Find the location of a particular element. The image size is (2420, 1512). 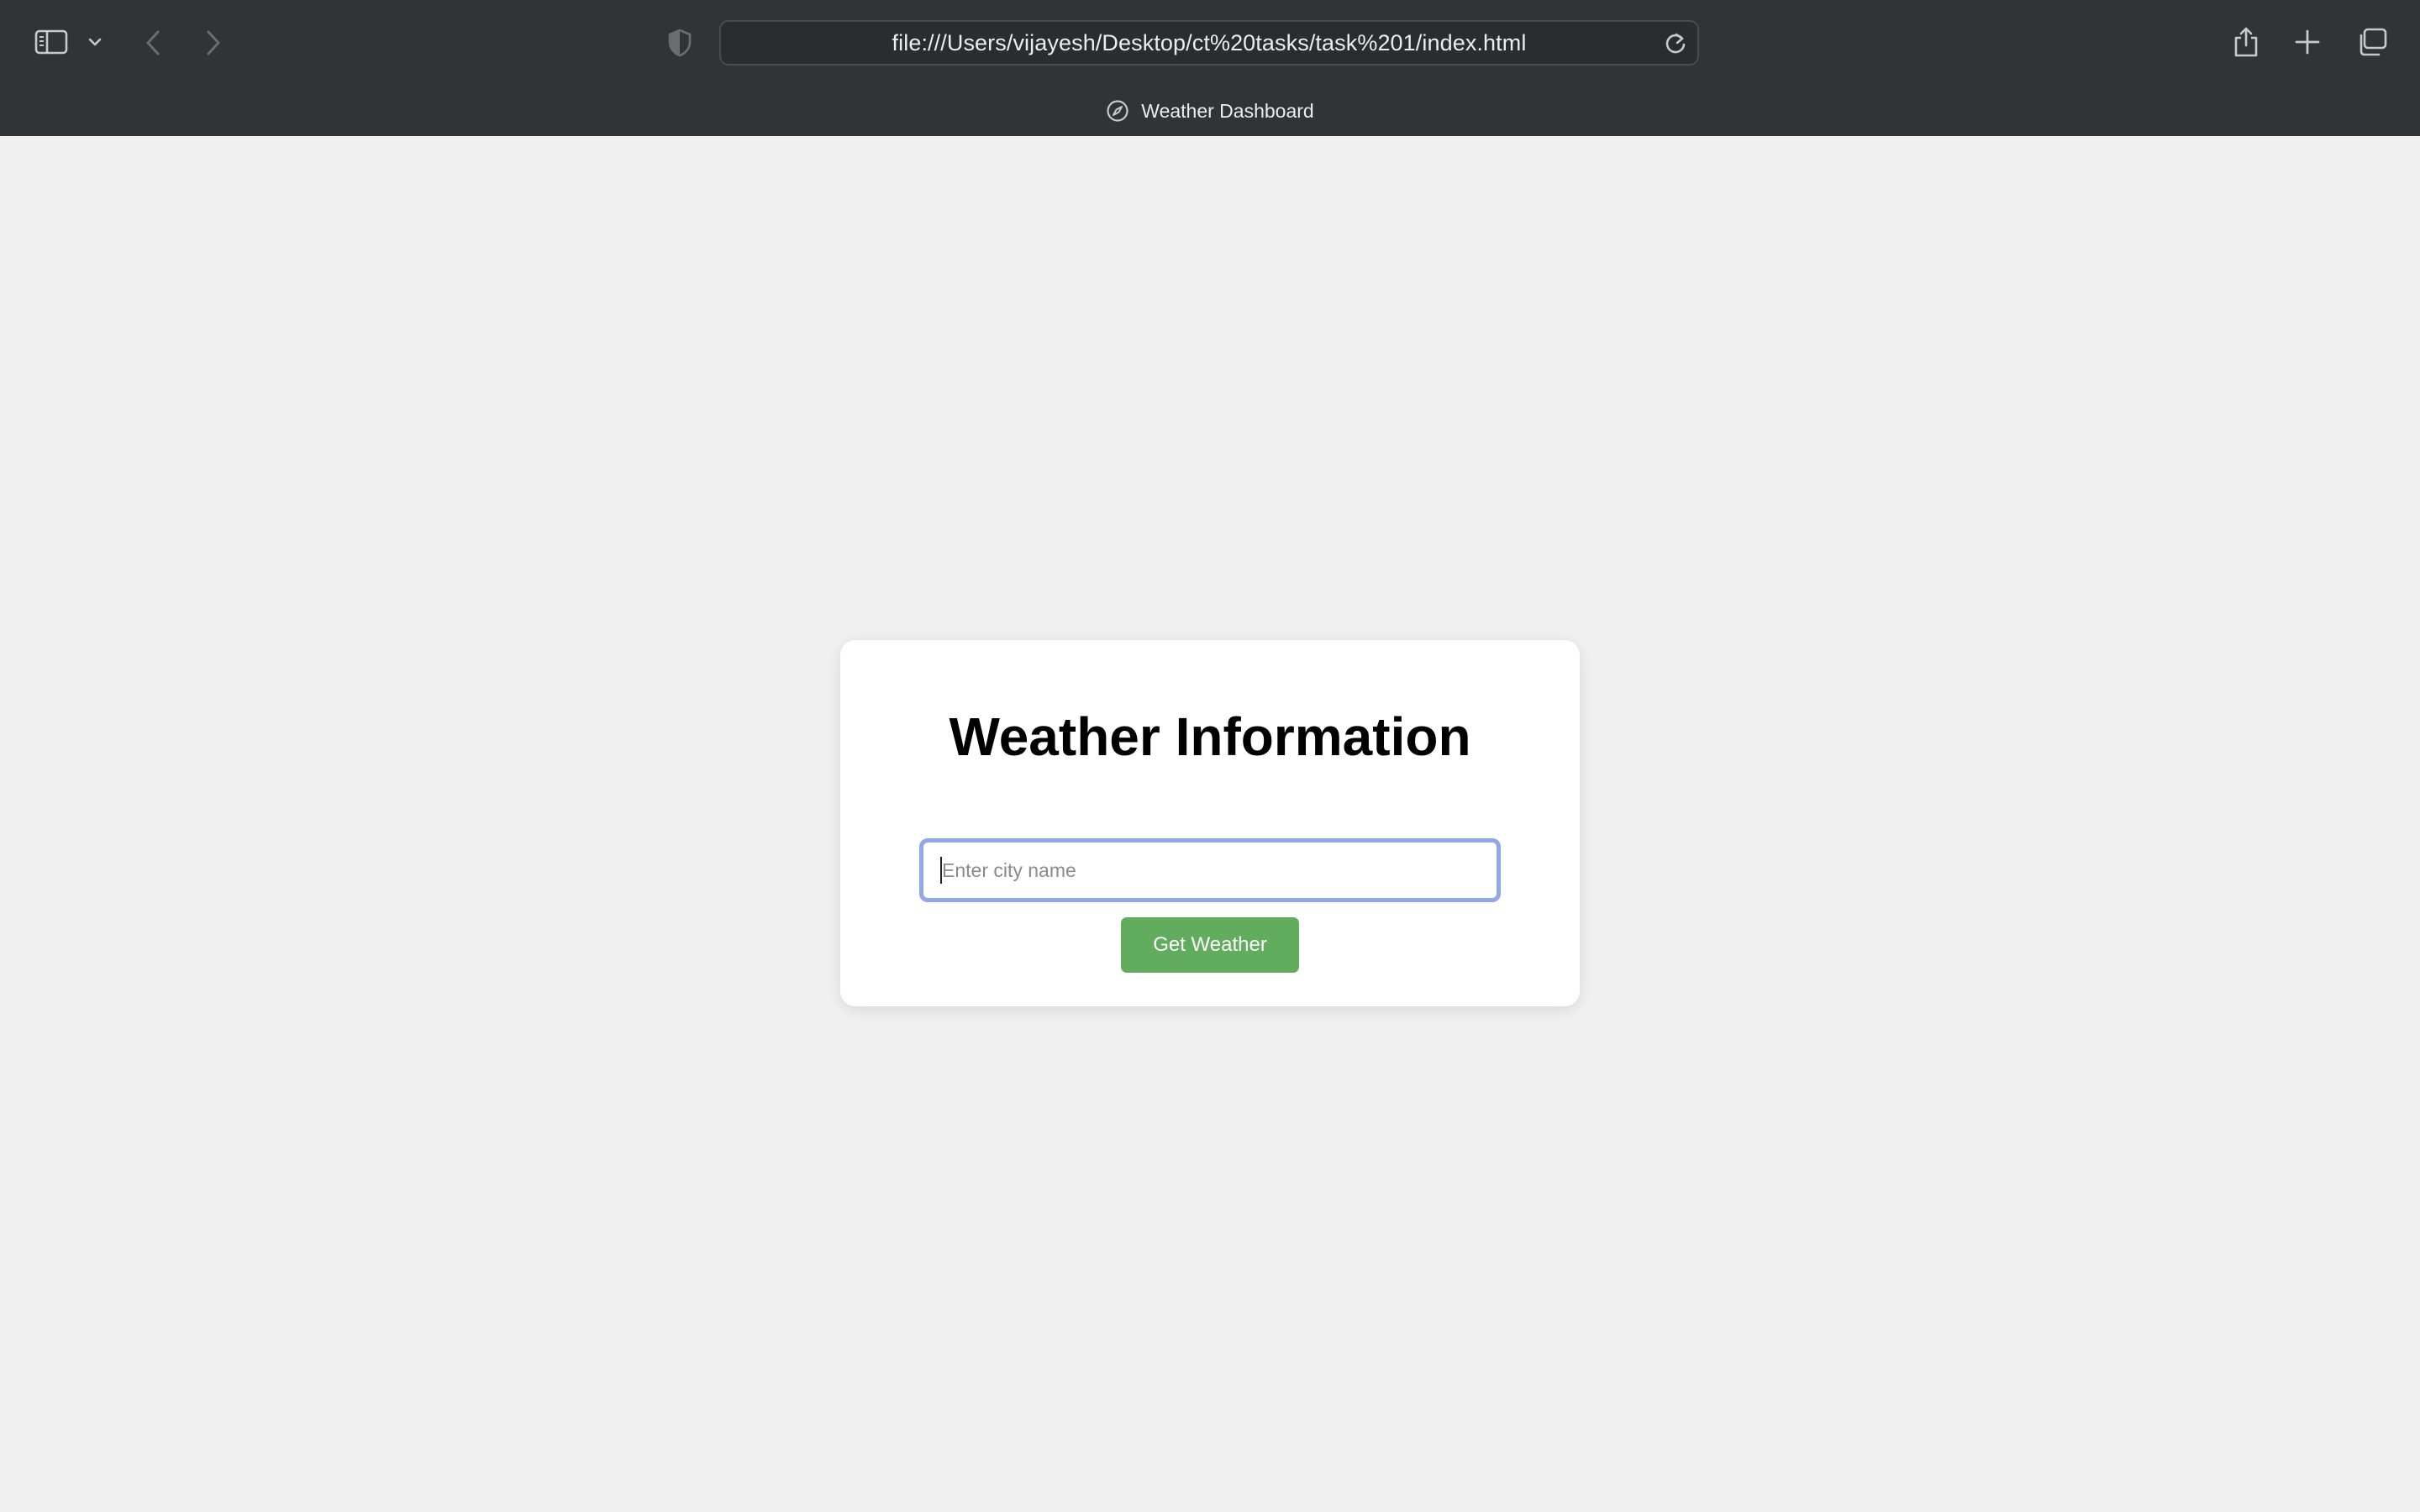

weather-card: Weather Information Get Weather is located at coordinates (1210, 823).